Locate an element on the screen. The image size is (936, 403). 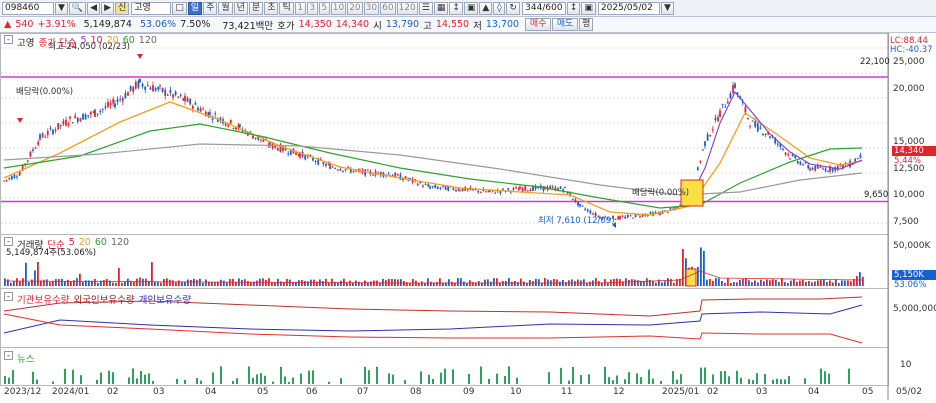
minute-120-button: 120 is located at coordinates (407, 8).